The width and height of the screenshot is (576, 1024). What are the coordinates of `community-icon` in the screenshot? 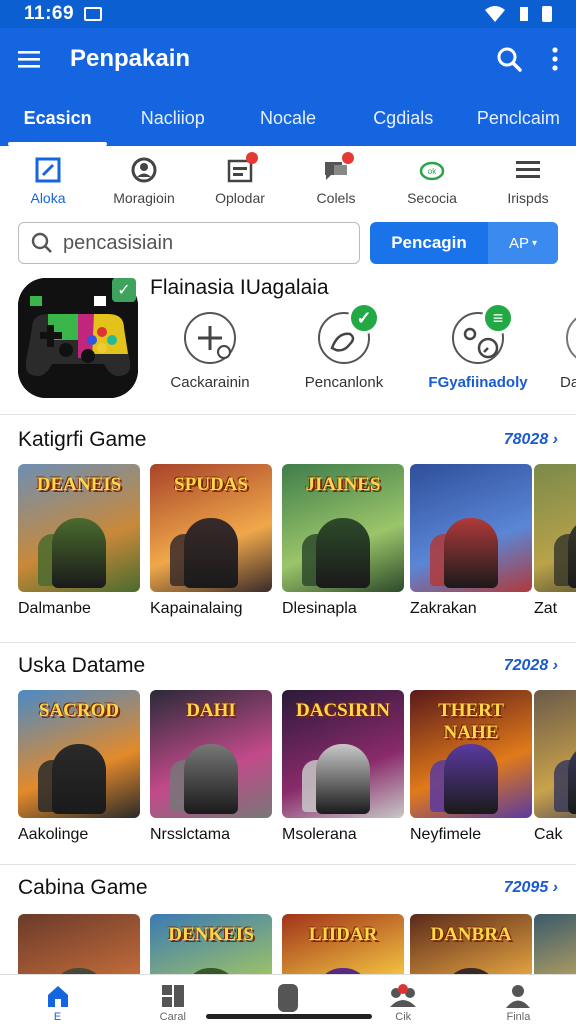 It's located at (403, 995).